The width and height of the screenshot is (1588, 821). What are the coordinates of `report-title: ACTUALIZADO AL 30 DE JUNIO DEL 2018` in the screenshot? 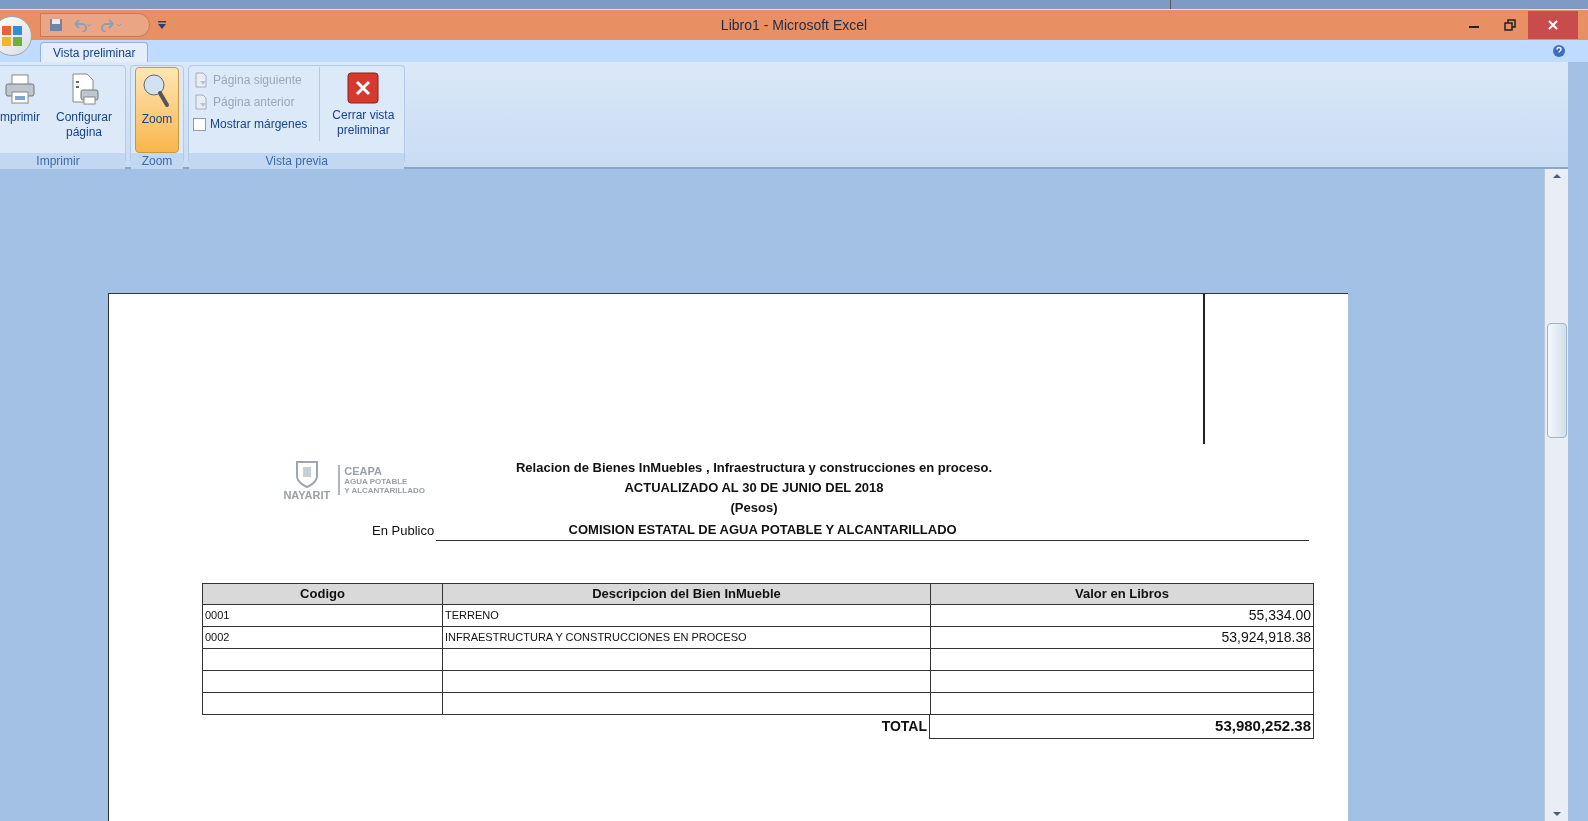 It's located at (754, 488).